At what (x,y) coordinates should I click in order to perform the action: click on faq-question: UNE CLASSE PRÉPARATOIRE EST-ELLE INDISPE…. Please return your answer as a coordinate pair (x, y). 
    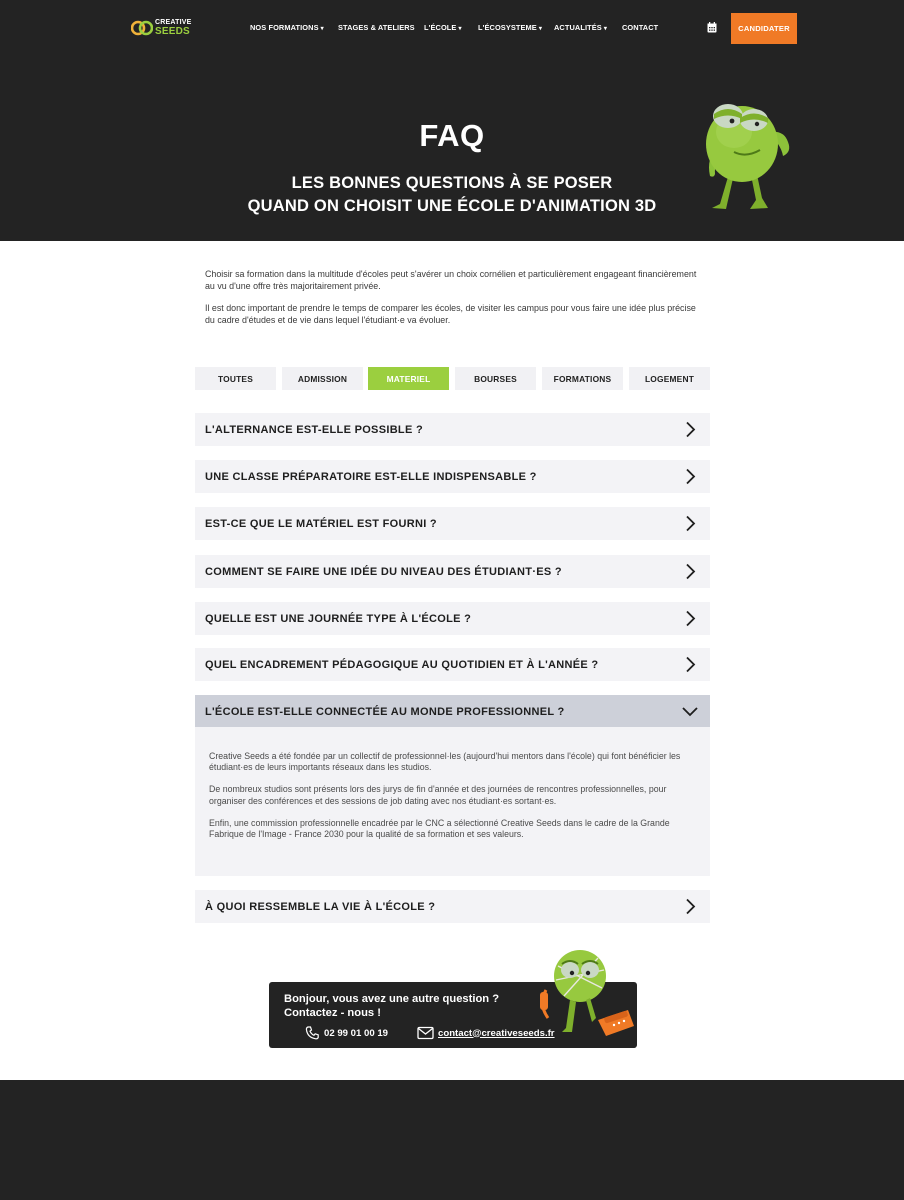
    Looking at the image, I should click on (371, 476).